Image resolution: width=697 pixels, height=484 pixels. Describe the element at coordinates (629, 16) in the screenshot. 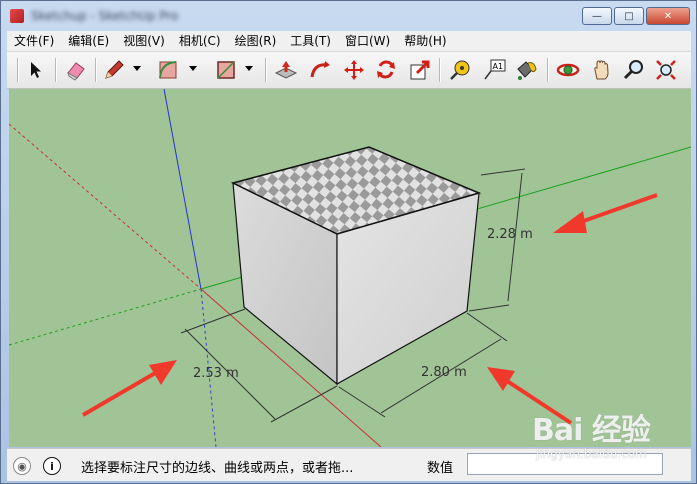

I see `maximize-button: □` at that location.